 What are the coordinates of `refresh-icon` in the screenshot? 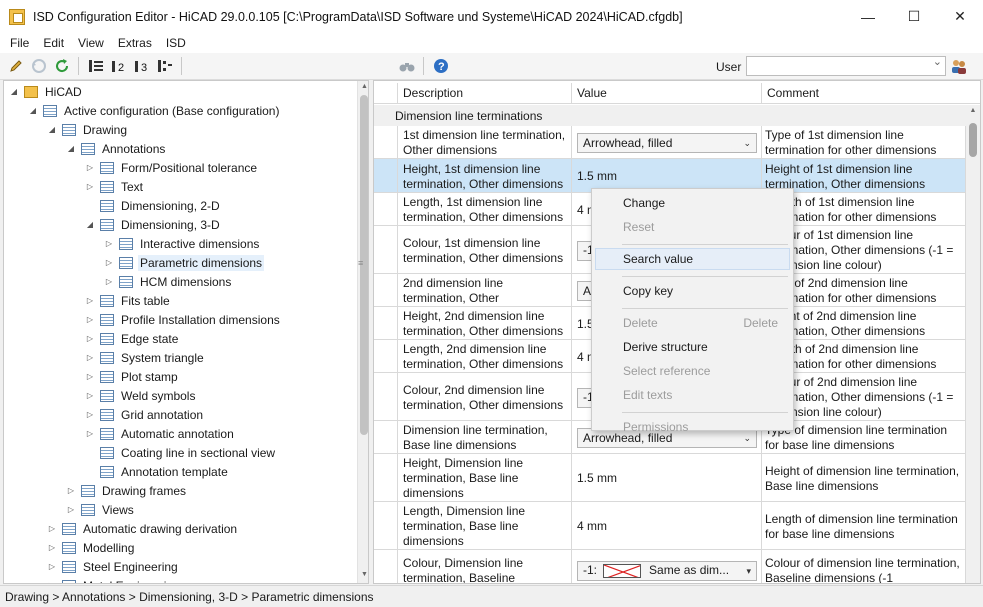 It's located at (62, 66).